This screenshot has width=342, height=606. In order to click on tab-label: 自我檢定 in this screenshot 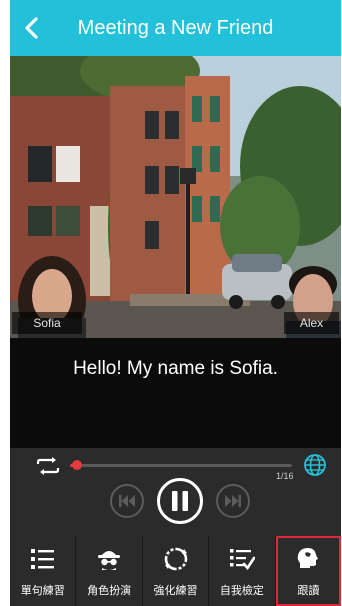, I will do `click(241, 591)`.